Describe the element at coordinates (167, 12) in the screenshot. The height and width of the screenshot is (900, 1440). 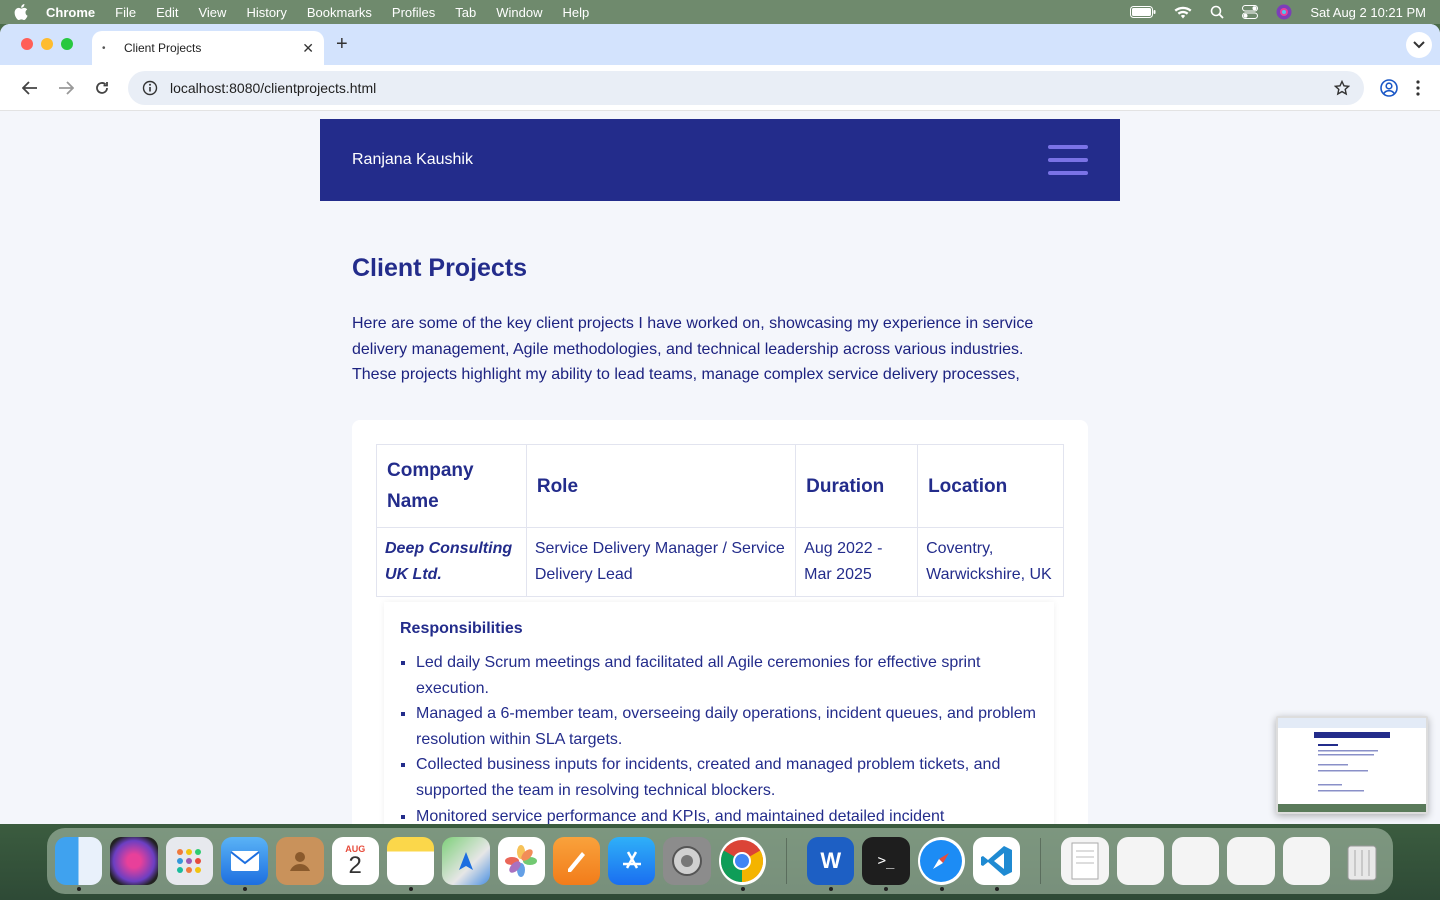
I see `menu-edit: Edit` at that location.